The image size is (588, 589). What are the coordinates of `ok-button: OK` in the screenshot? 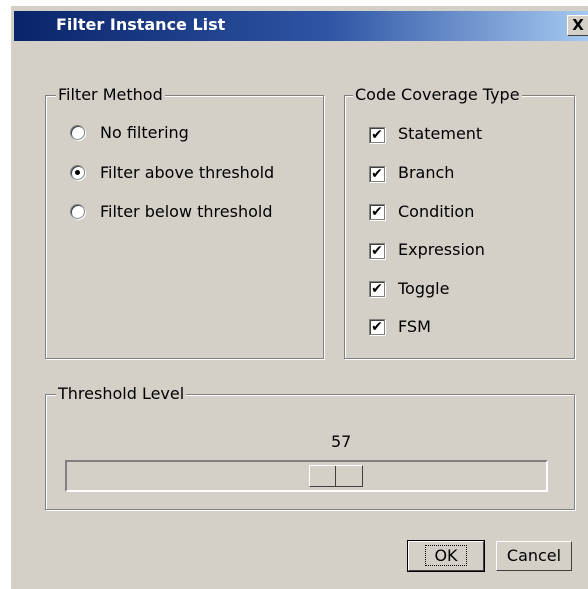 It's located at (446, 556).